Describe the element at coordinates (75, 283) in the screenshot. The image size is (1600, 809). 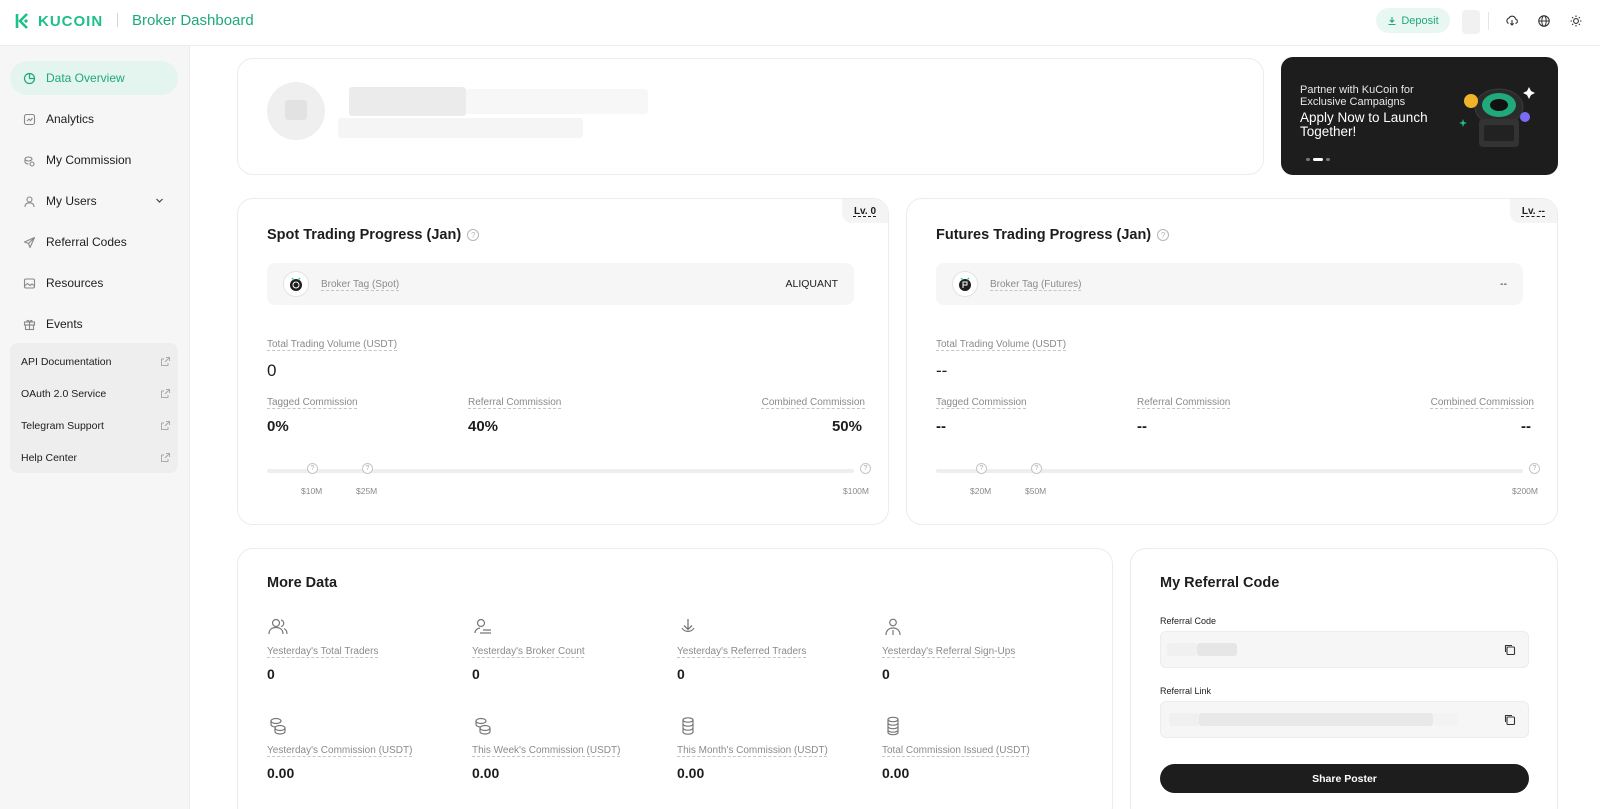
I see `sidebar-item-label: Resources` at that location.